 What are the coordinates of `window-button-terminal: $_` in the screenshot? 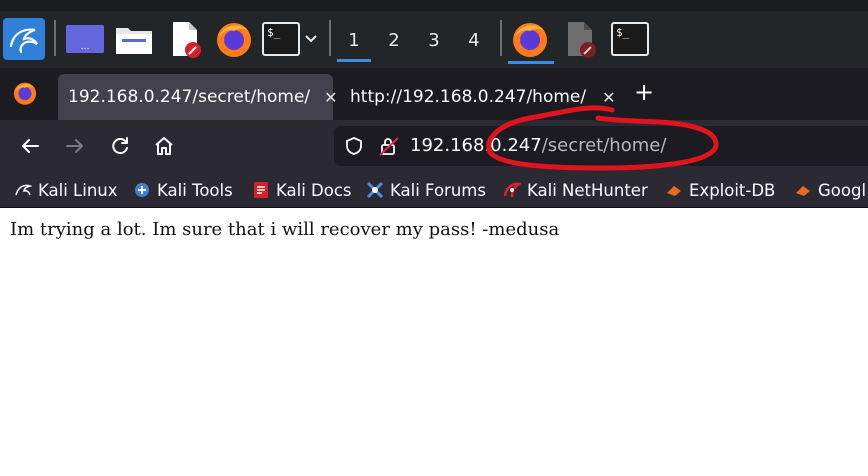 It's located at (630, 39).